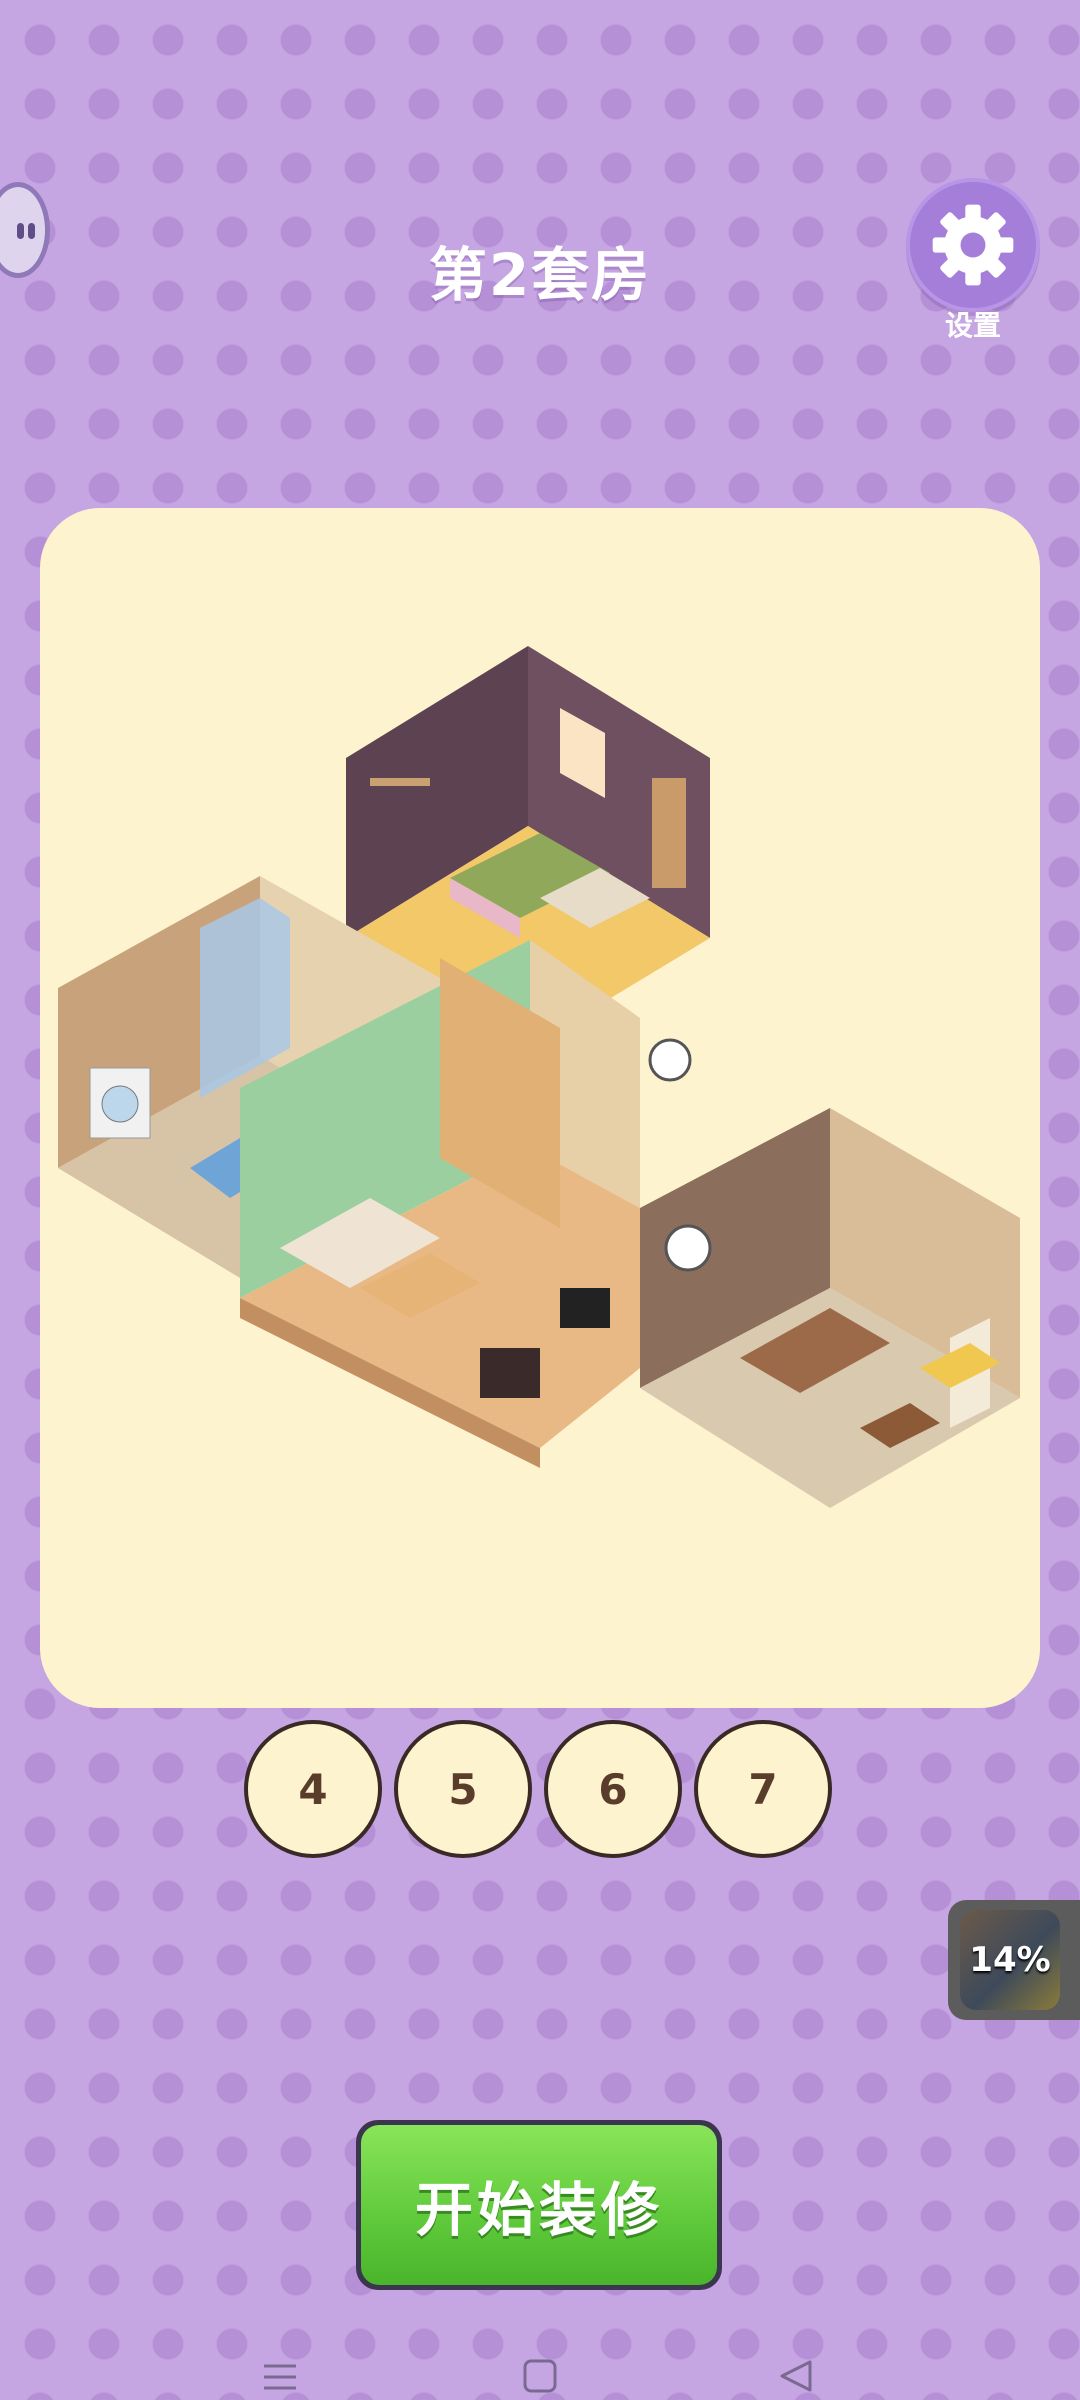 The image size is (1080, 2400). What do you see at coordinates (463, 1789) in the screenshot?
I see `level-button: 5` at bounding box center [463, 1789].